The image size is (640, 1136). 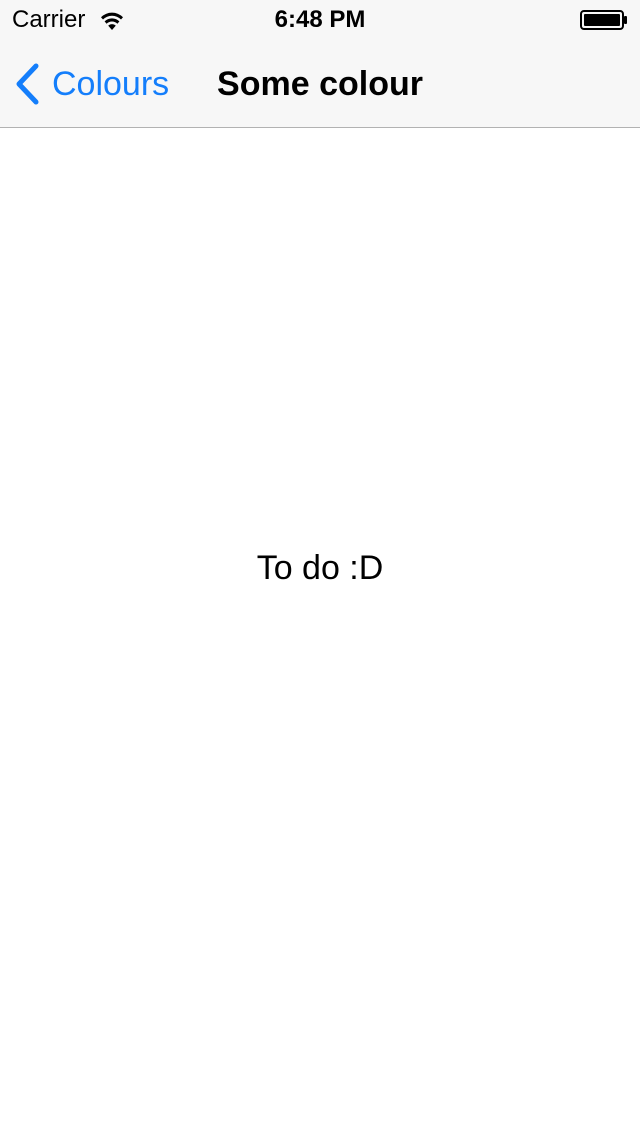 I want to click on time-label: 6:48 PM, so click(x=320, y=19).